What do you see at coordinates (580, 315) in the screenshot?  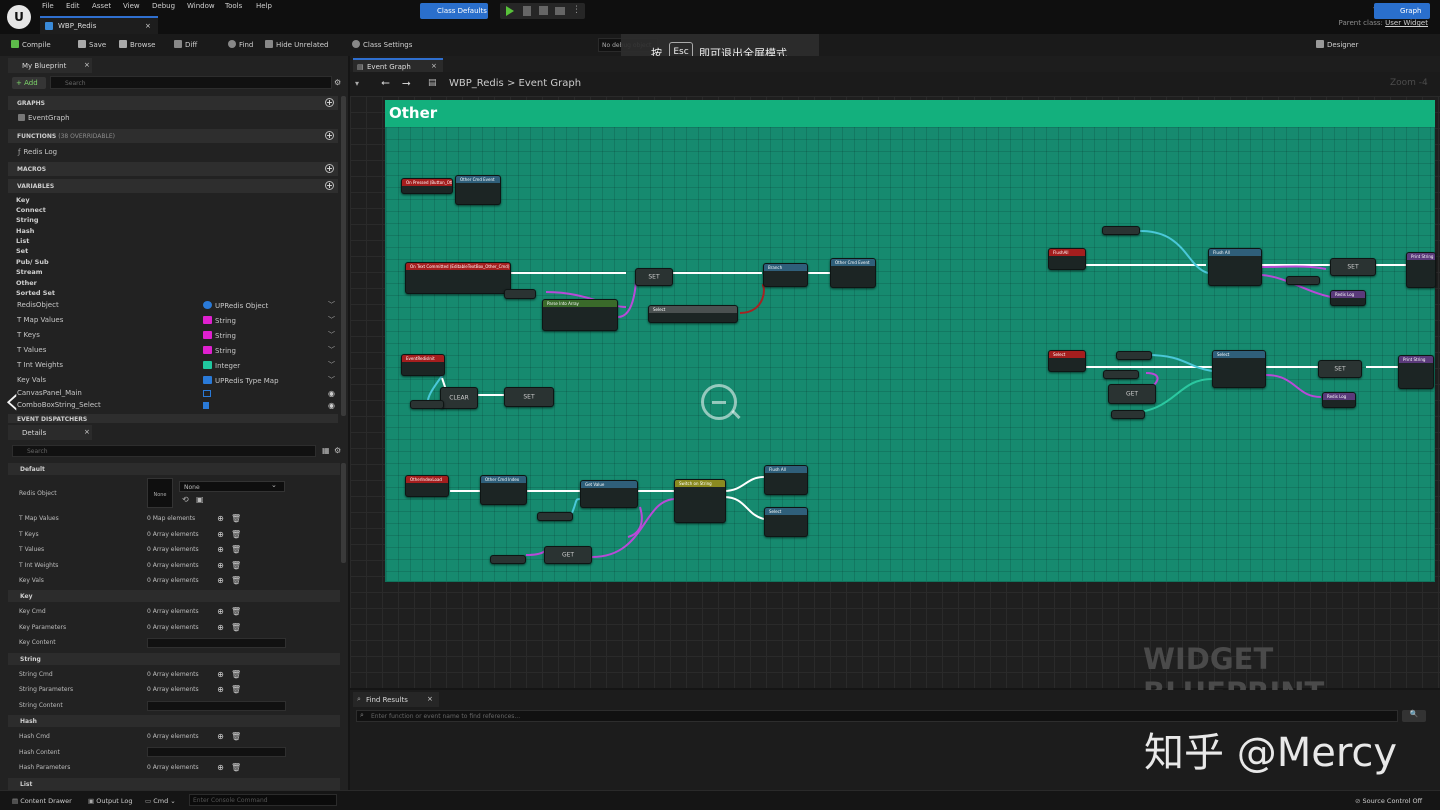 I see `function-node: Parse Into Array` at bounding box center [580, 315].